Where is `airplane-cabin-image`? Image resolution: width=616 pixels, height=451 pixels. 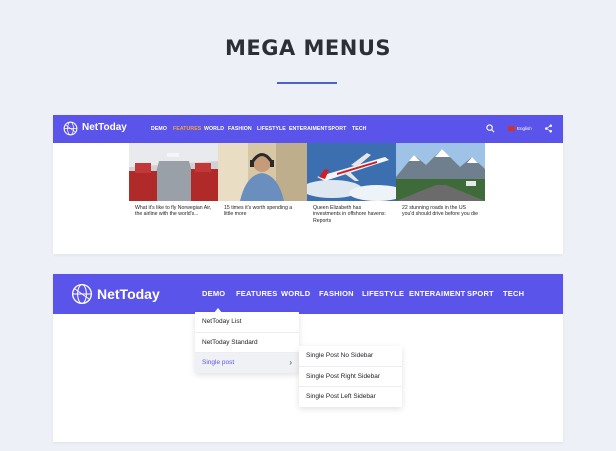
airplane-cabin-image is located at coordinates (173, 172).